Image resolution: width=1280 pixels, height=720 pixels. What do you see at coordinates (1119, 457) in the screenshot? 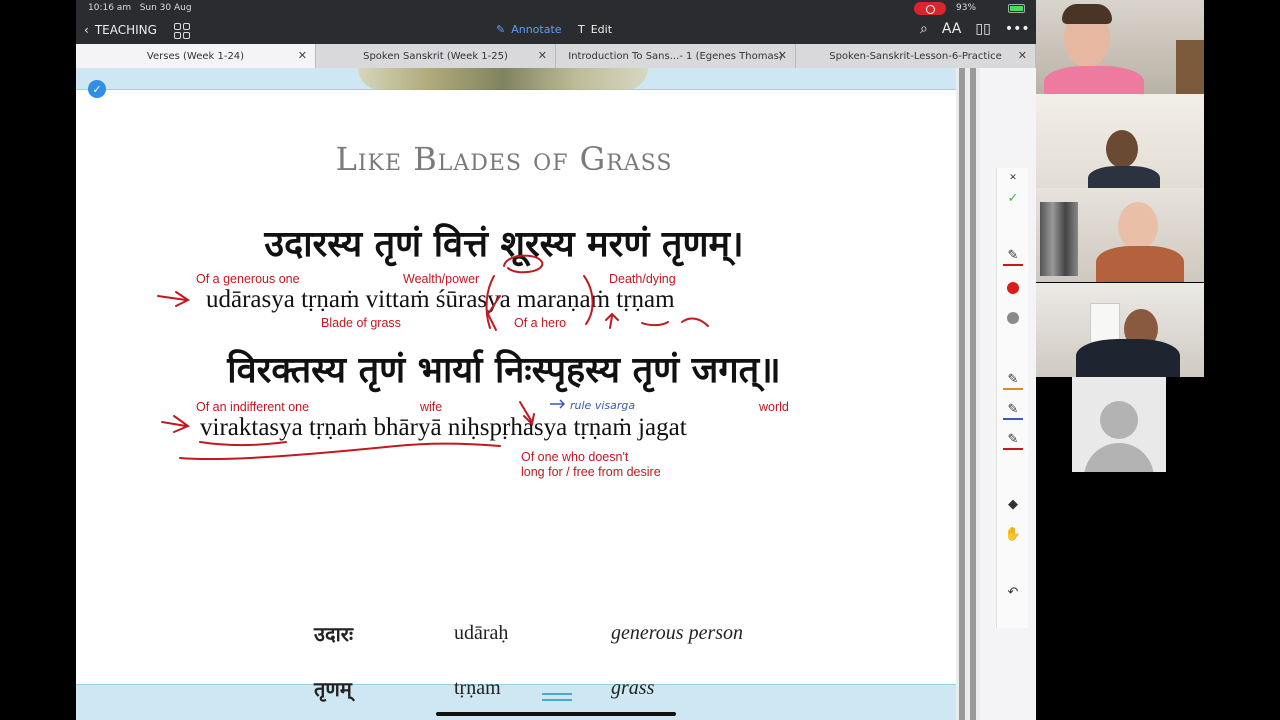
I see `avatar-body` at bounding box center [1119, 457].